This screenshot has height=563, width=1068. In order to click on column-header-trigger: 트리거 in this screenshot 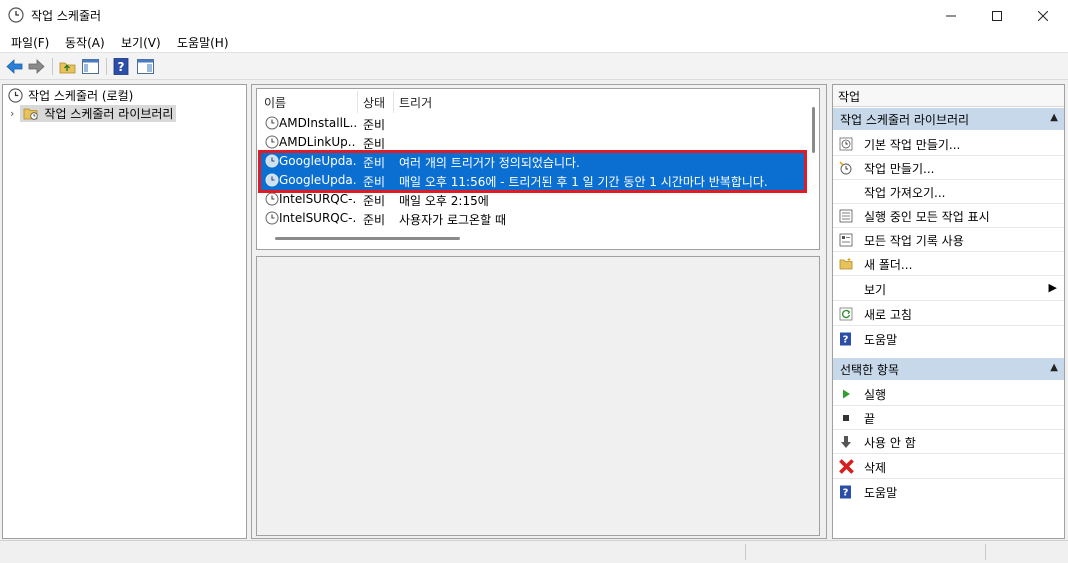, I will do `click(415, 102)`.